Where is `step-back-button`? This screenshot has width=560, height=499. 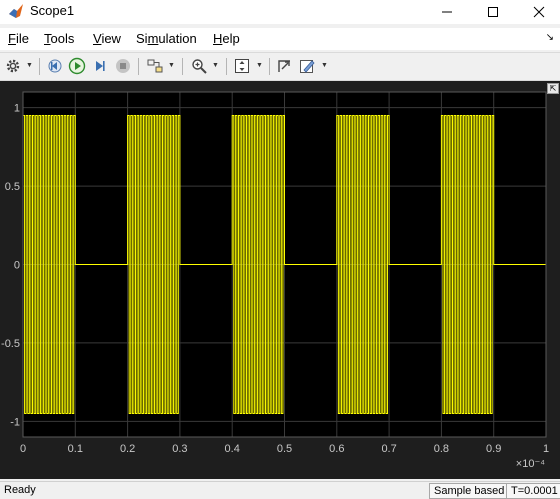
step-back-button is located at coordinates (55, 66).